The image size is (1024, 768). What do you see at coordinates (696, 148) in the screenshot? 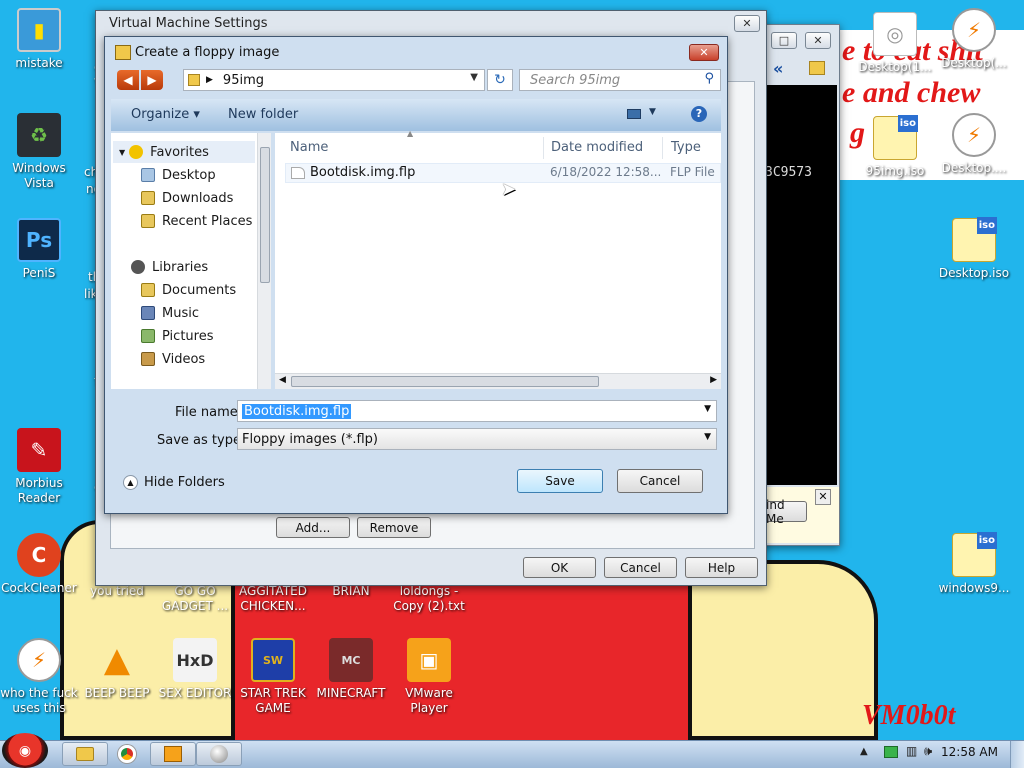
I see `column-header-type: Type` at bounding box center [696, 148].